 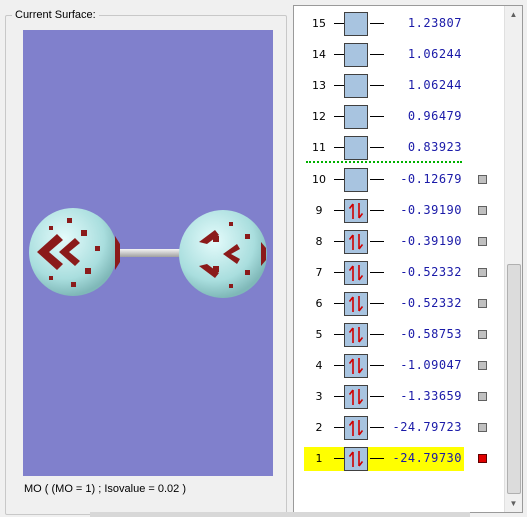 What do you see at coordinates (319, 147) in the screenshot?
I see `orbital-number: 11` at bounding box center [319, 147].